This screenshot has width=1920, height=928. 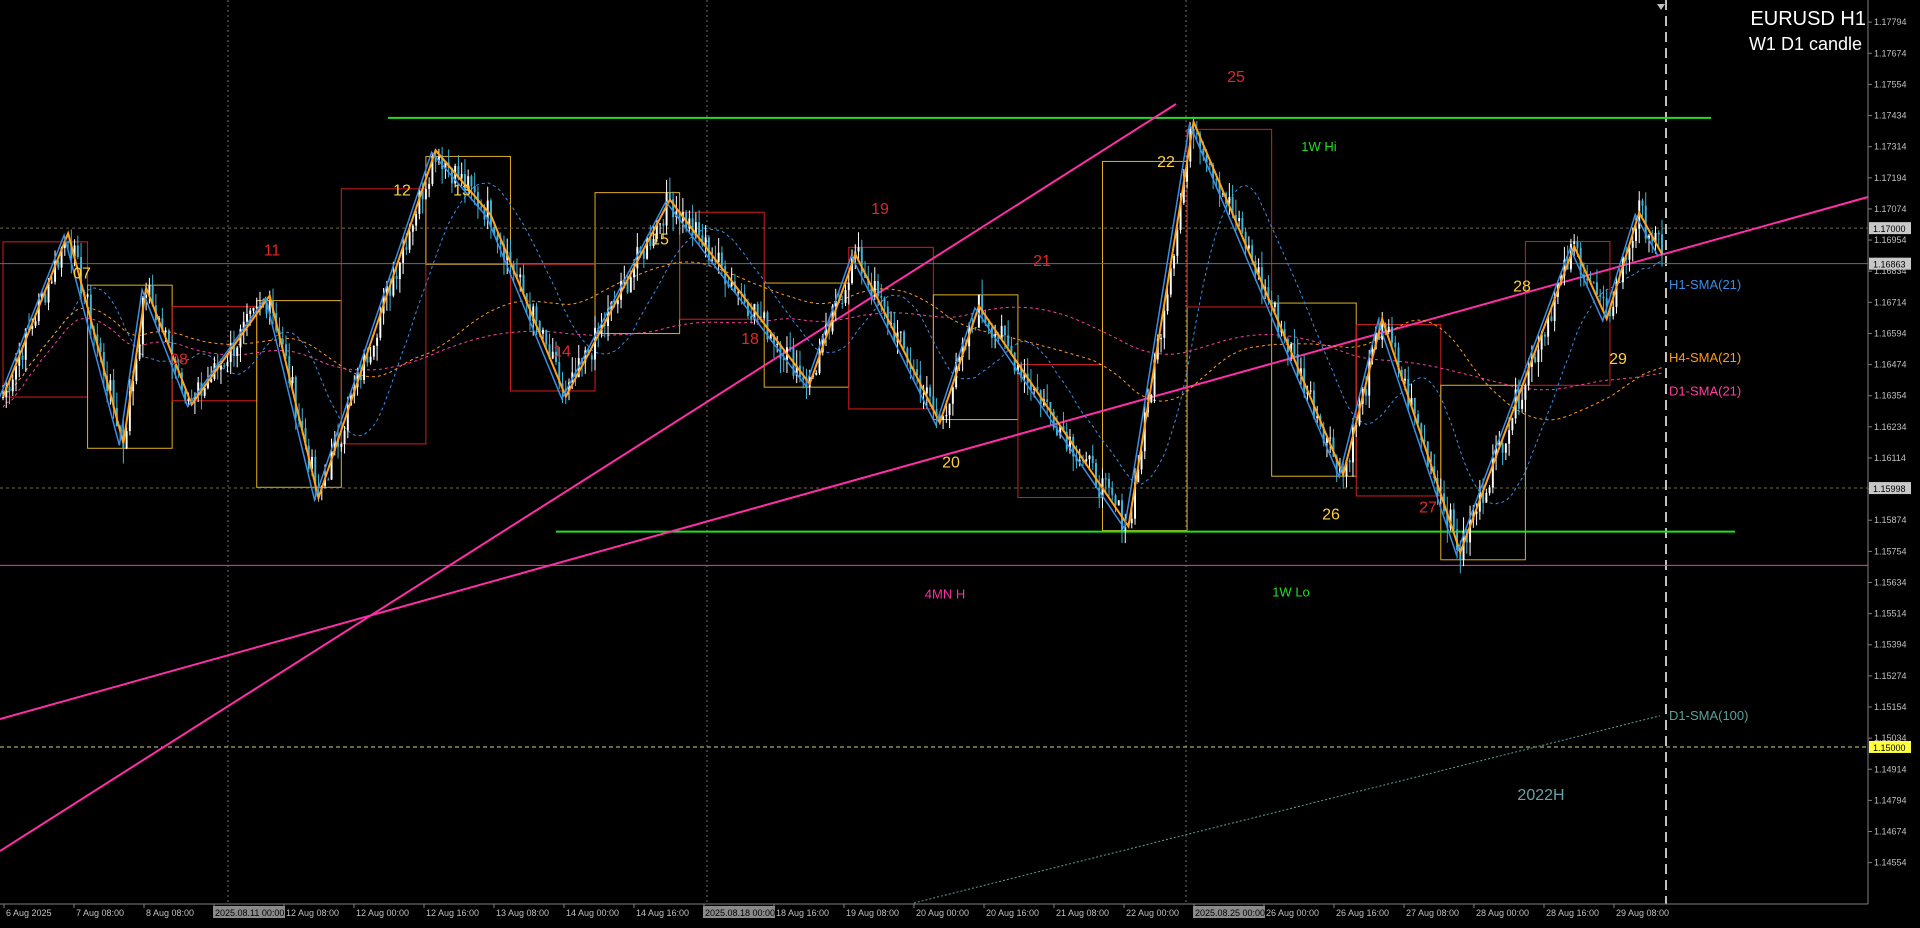 I want to click on y-tick-label: 1.15634, so click(x=1890, y=582).